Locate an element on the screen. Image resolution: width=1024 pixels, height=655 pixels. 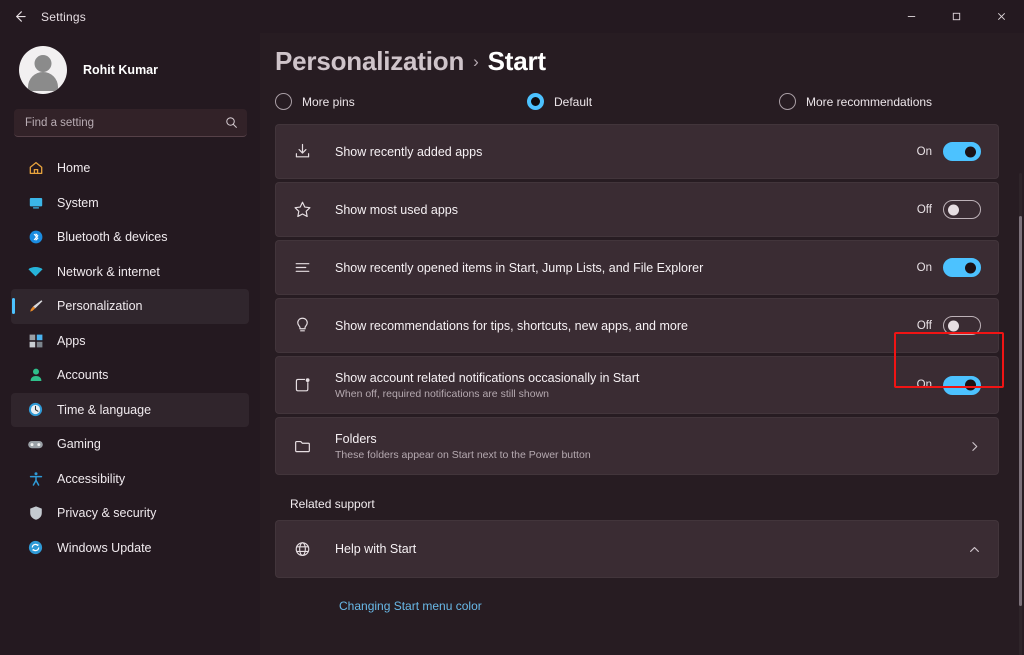
scrollbar is located at coordinates (1020, 414).